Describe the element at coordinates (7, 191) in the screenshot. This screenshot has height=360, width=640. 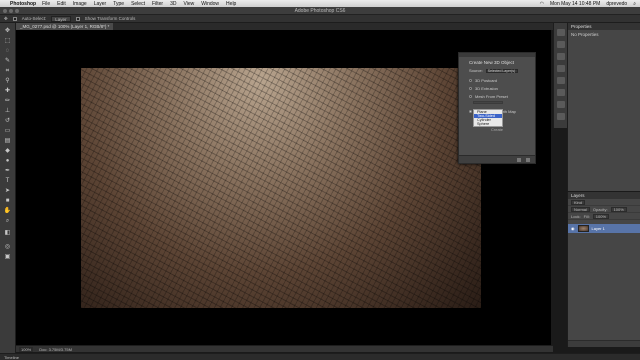
I see `path-select-tool-icon: ➤` at that location.